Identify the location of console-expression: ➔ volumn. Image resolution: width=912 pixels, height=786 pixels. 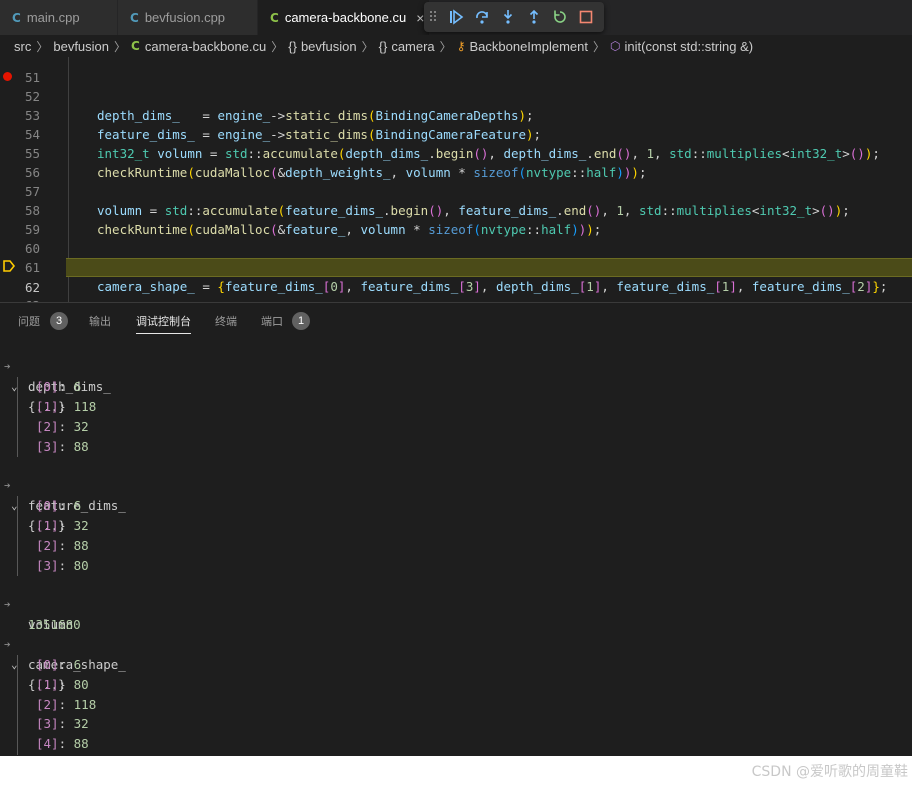
(150, 603).